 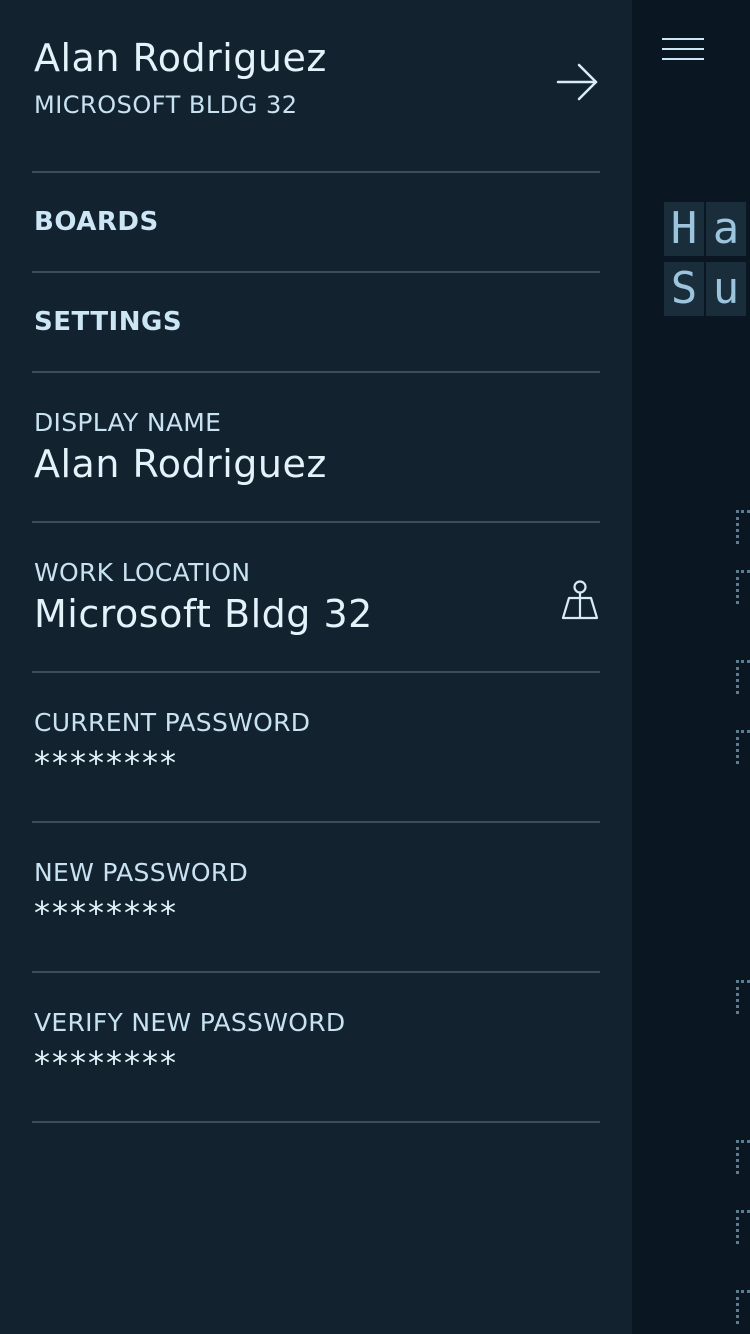 What do you see at coordinates (684, 289) in the screenshot?
I see `board-tile: S` at bounding box center [684, 289].